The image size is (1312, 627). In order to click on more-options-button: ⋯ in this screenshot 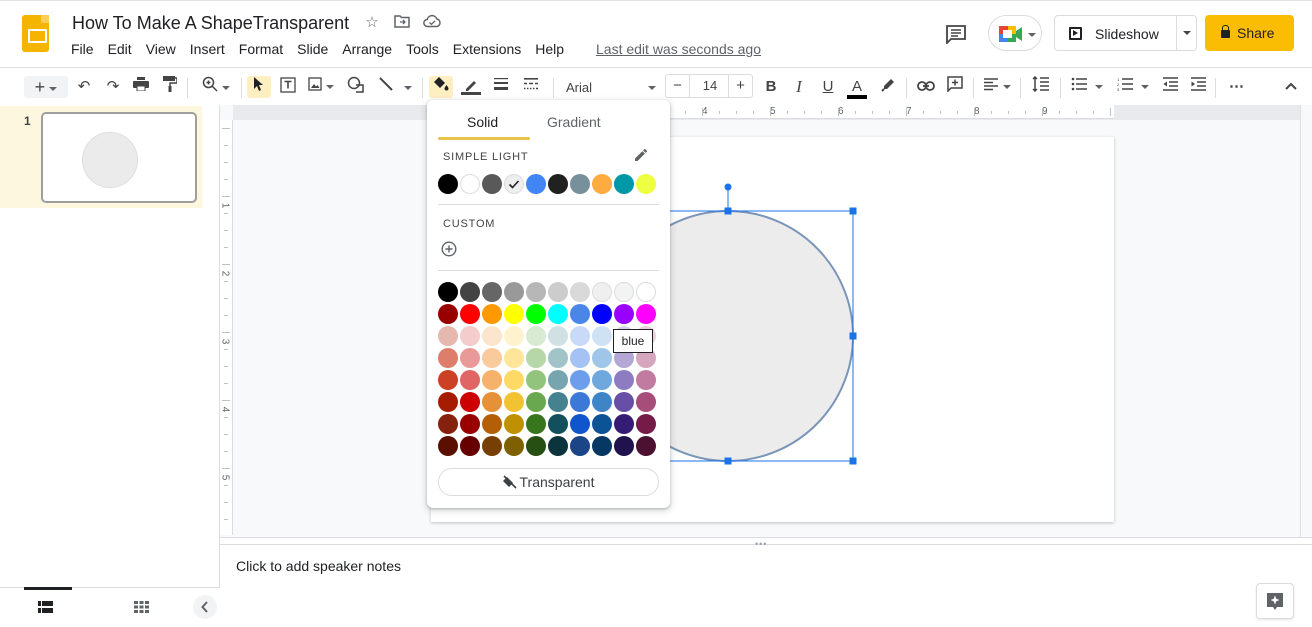, I will do `click(1236, 87)`.